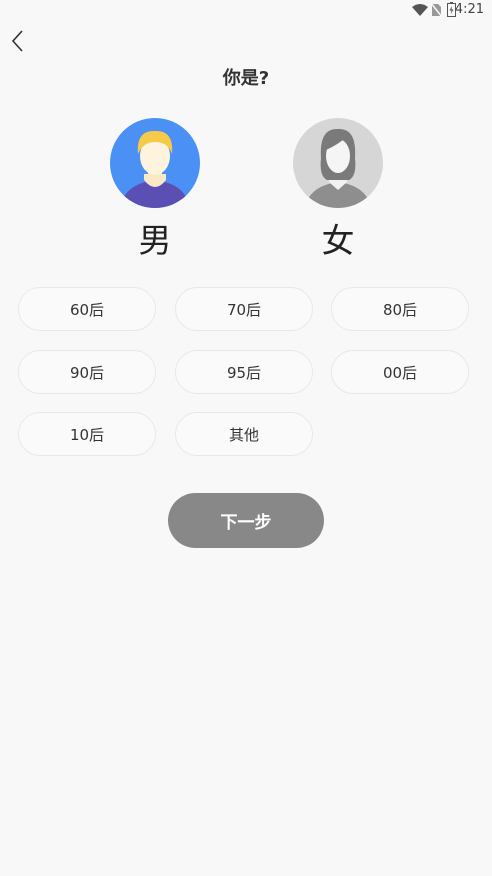  Describe the element at coordinates (400, 372) in the screenshot. I see `age-option-00s: 00后` at that location.